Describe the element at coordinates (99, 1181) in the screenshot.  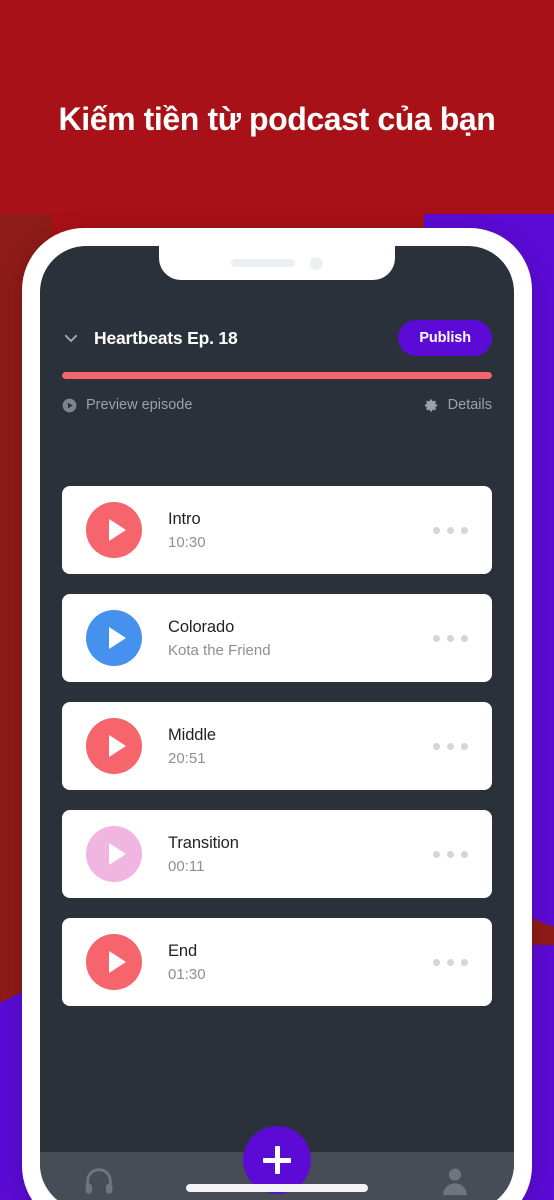
I see `headphones-icon` at that location.